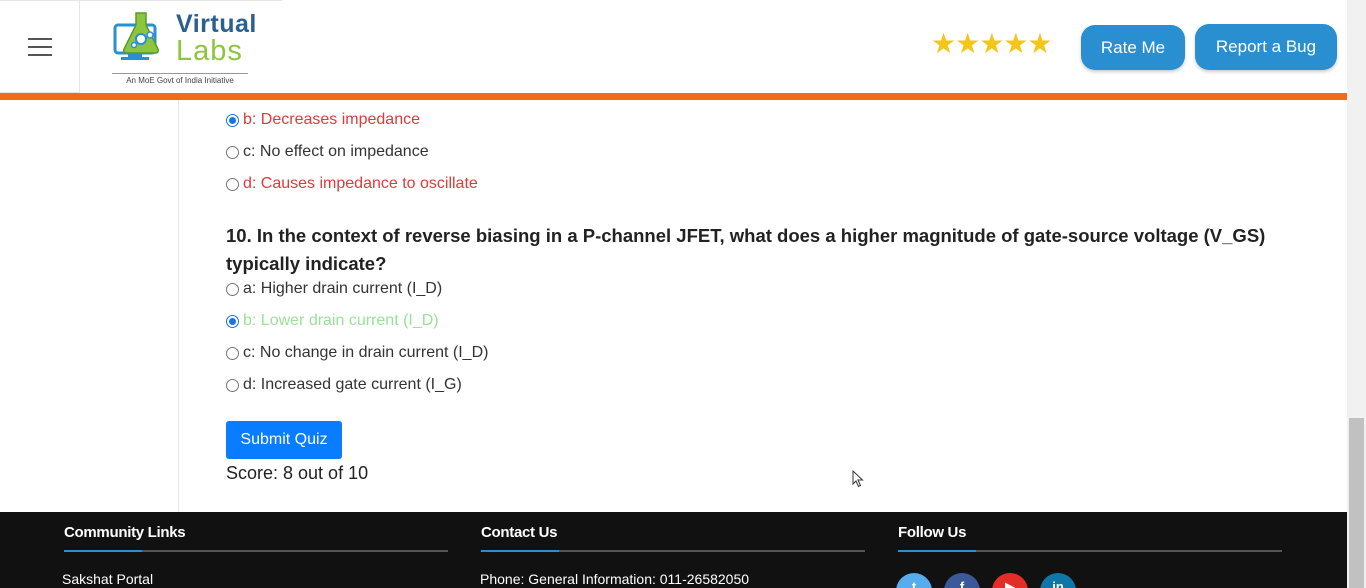 This screenshot has width=1366, height=588. Describe the element at coordinates (1266, 47) in the screenshot. I see `report-bug-button: Report a Bug` at that location.